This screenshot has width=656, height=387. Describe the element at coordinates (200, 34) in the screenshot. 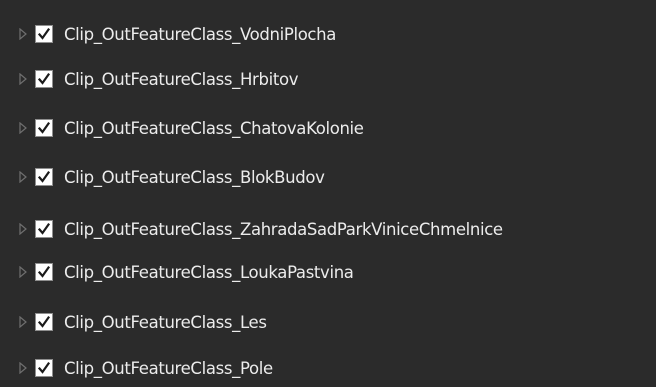

I see `layer-label: Clip_OutFeatureClass_VodniPlocha` at that location.